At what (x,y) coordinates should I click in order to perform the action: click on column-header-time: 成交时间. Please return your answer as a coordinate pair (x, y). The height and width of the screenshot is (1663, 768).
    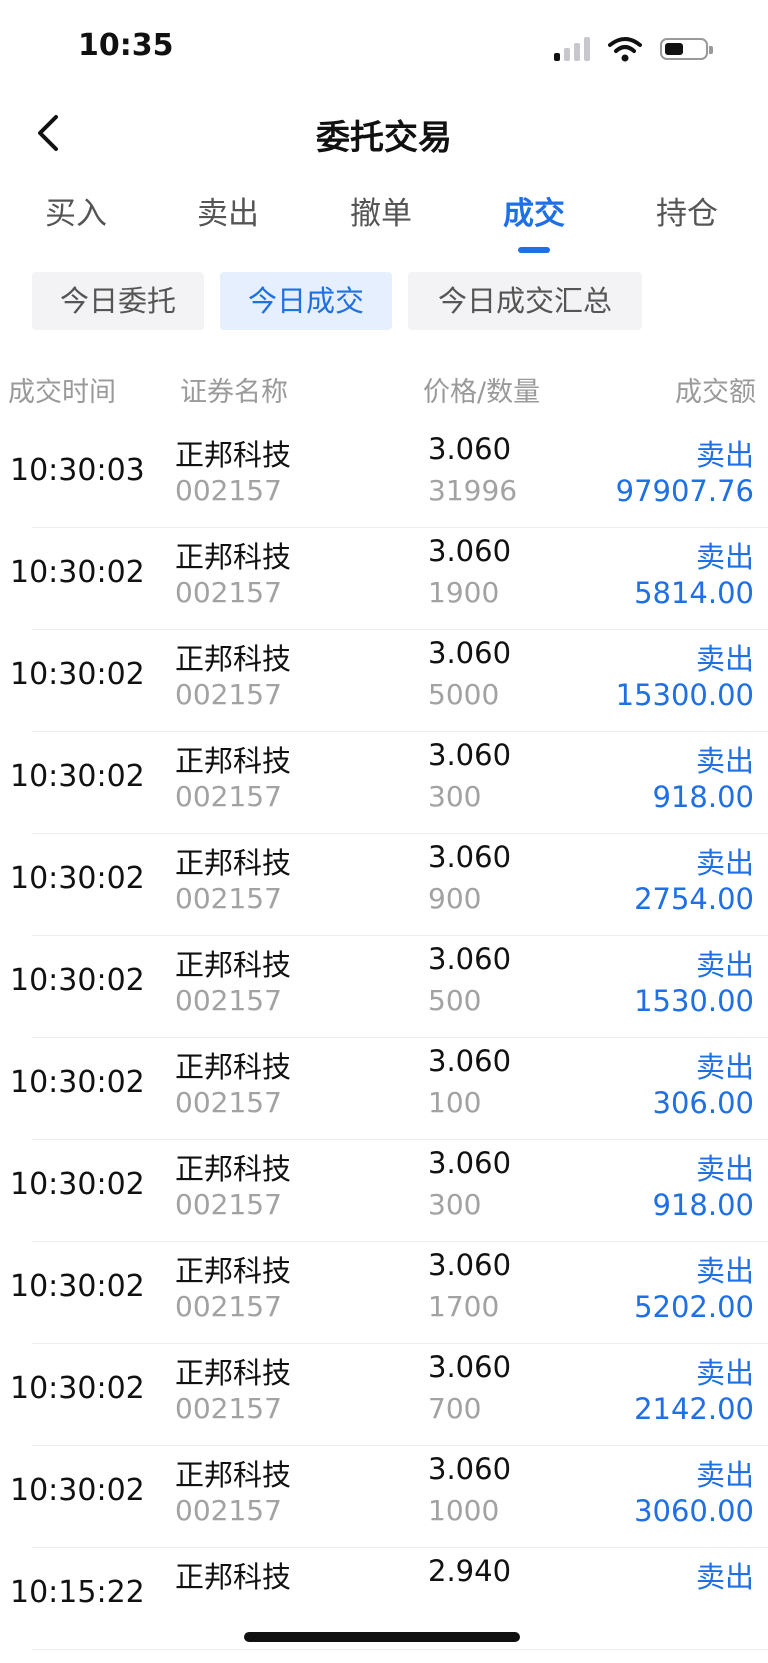
    Looking at the image, I should click on (62, 392).